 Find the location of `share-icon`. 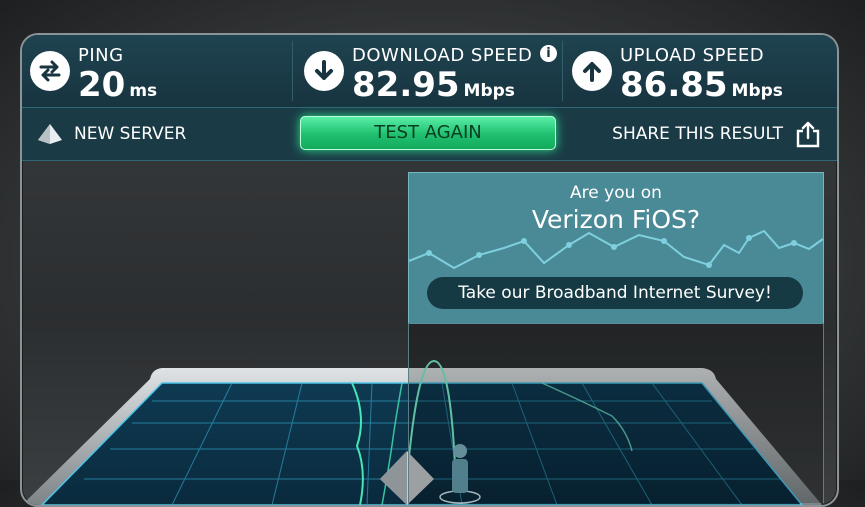

share-icon is located at coordinates (808, 134).